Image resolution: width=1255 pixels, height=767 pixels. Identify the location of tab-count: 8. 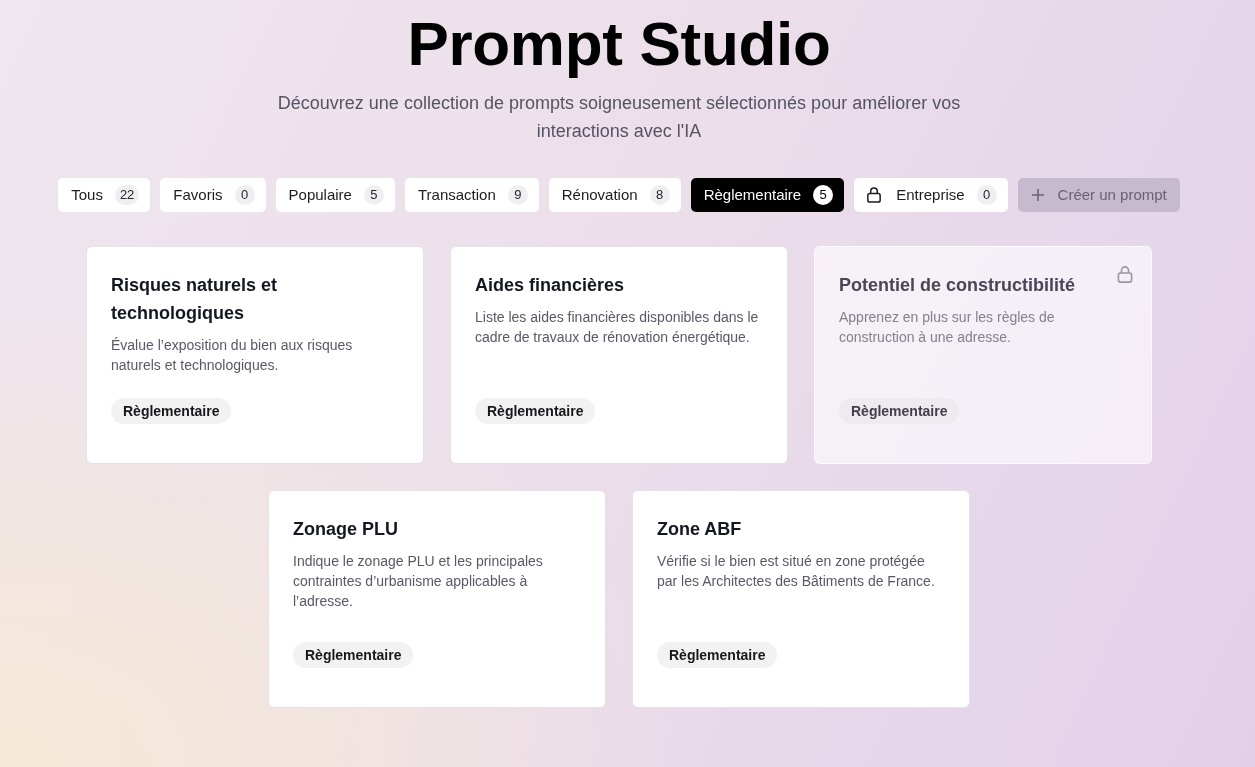
(659, 195).